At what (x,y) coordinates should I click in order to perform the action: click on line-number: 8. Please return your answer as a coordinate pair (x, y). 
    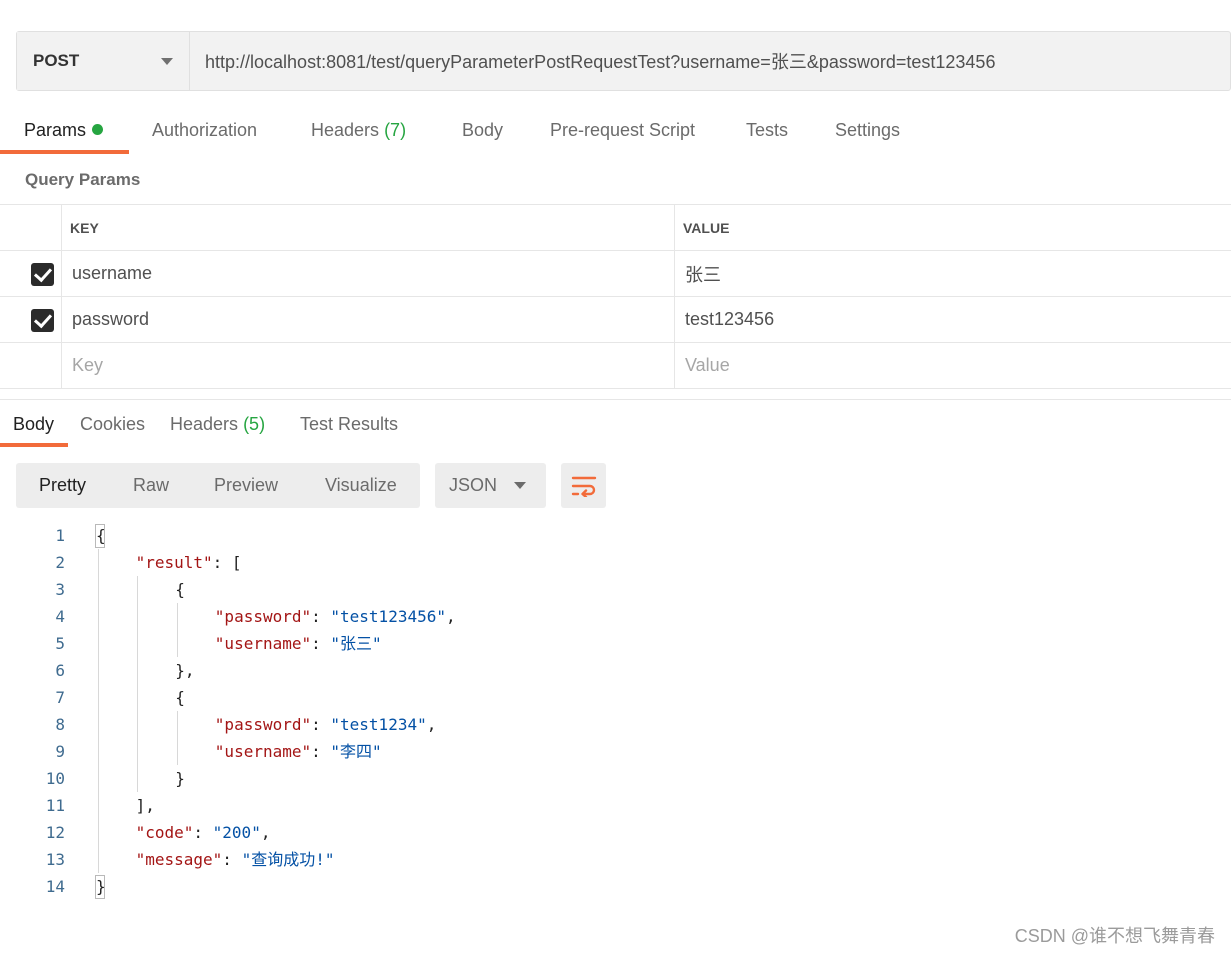
    Looking at the image, I should click on (60, 724).